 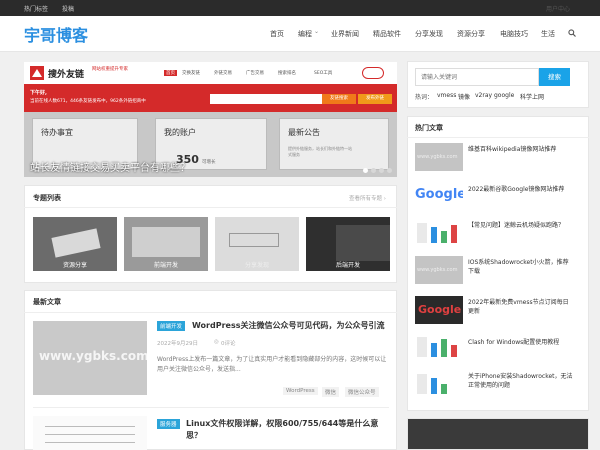 I want to click on topic-tile-discover: 分享发现, so click(x=257, y=244).